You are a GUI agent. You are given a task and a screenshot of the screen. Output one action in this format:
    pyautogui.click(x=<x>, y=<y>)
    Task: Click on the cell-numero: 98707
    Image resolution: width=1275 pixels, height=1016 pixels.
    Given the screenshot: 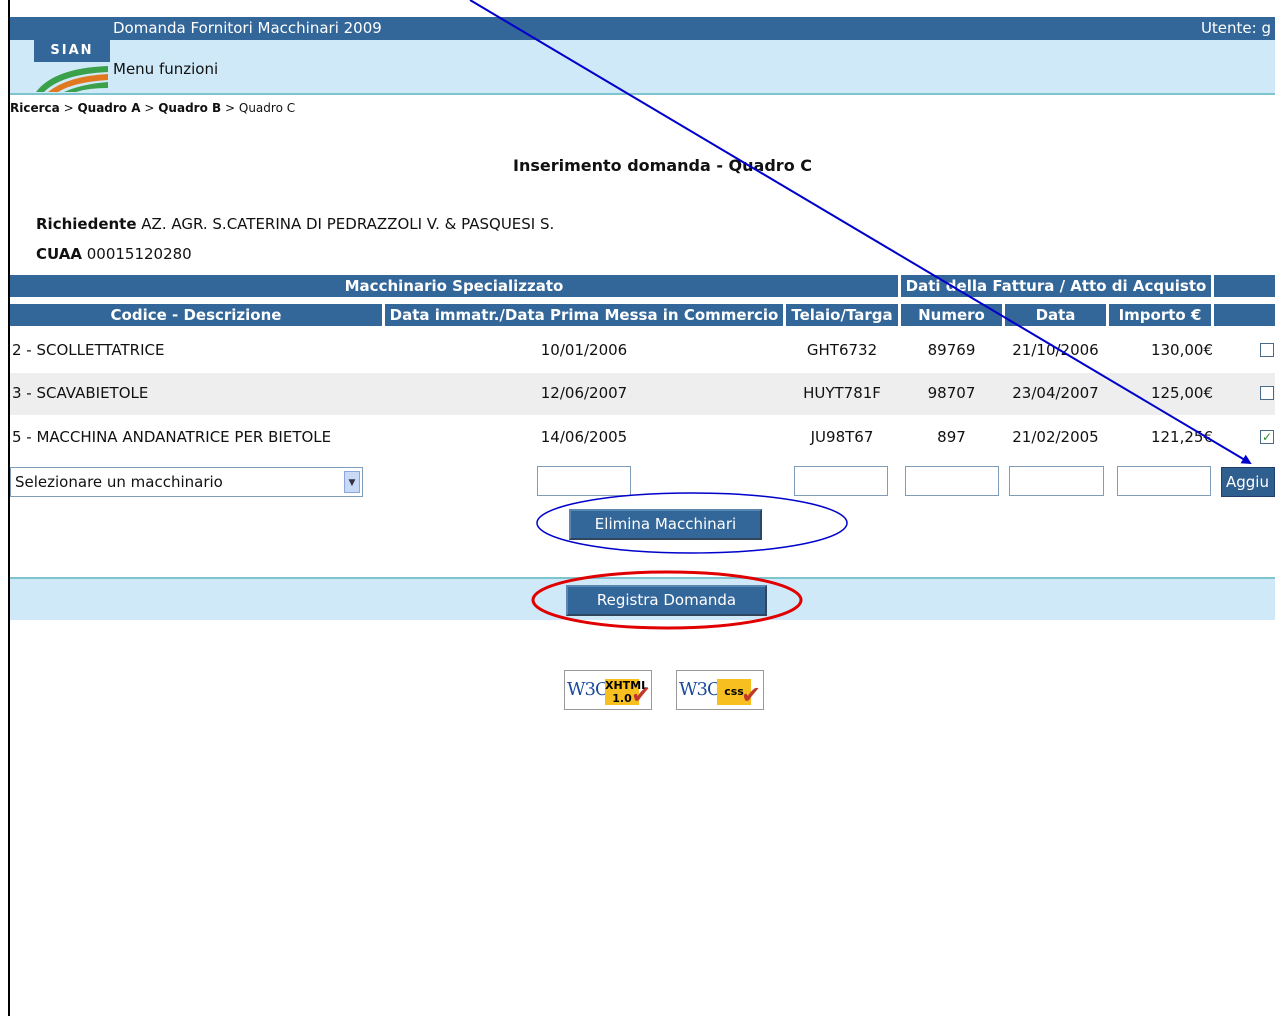 What is the action you would take?
    pyautogui.click(x=951, y=393)
    